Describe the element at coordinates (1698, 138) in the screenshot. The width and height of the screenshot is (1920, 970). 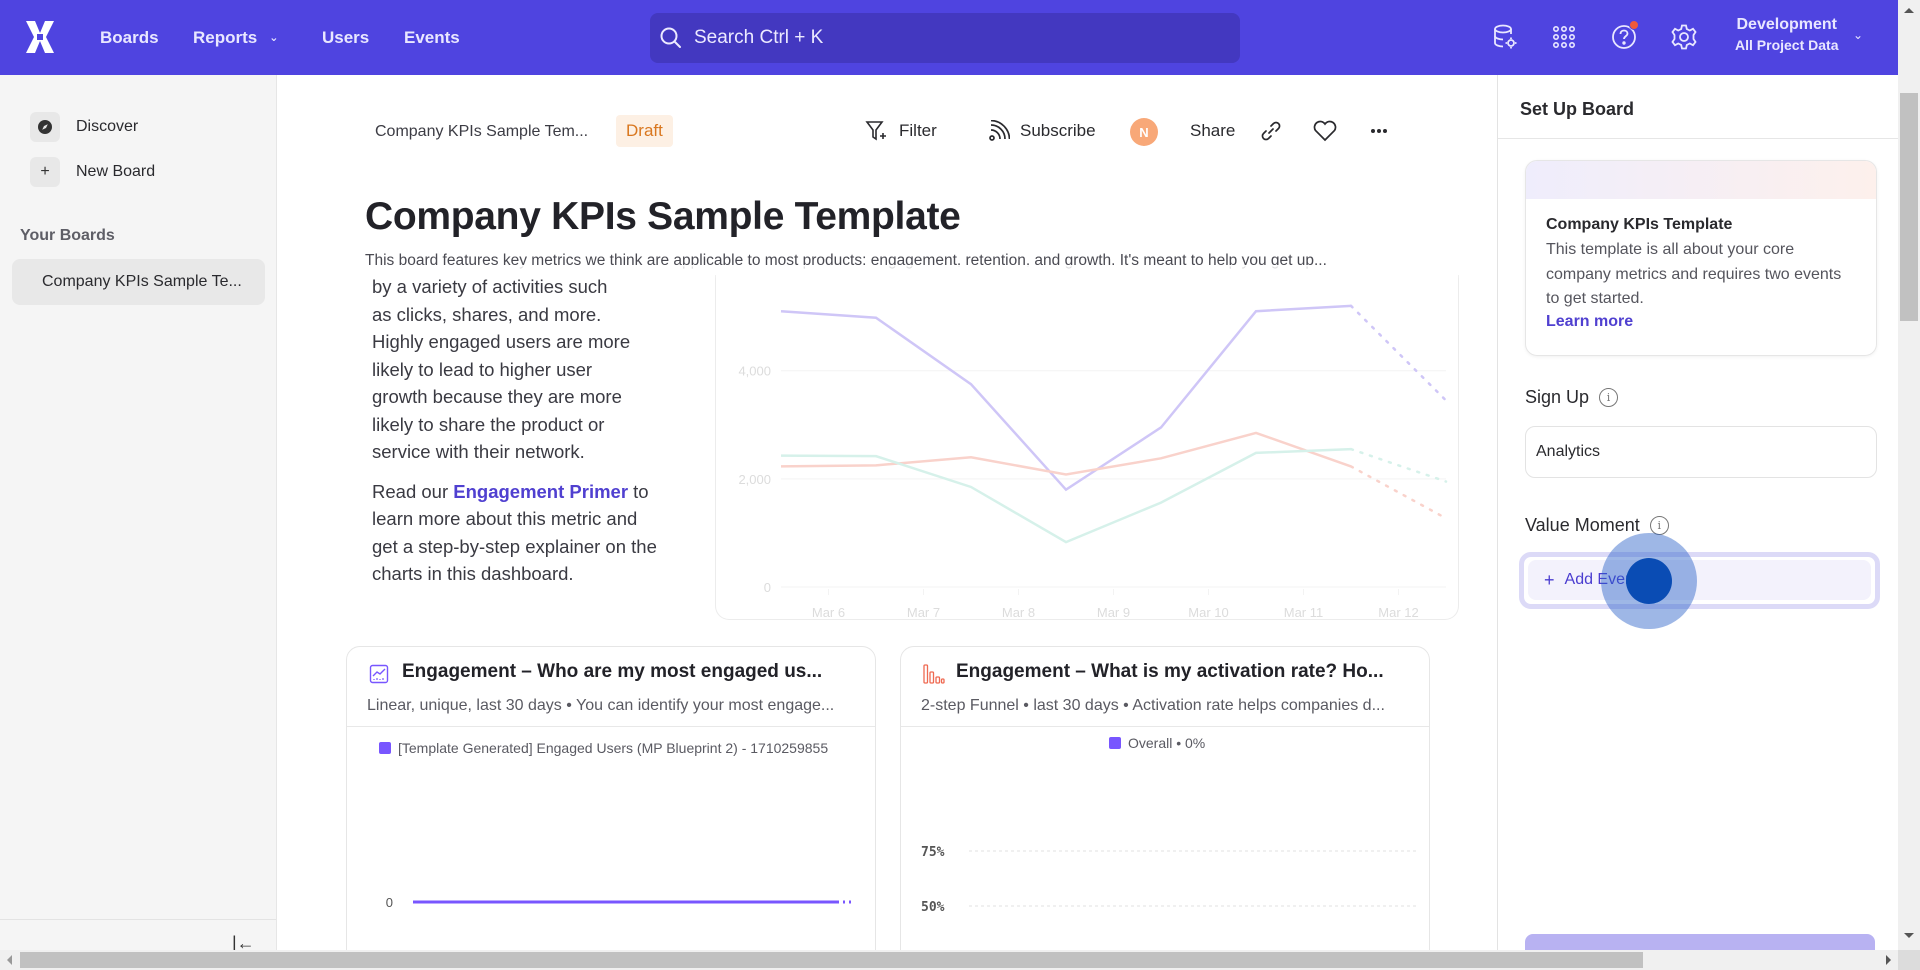
I see `panel-divider` at that location.